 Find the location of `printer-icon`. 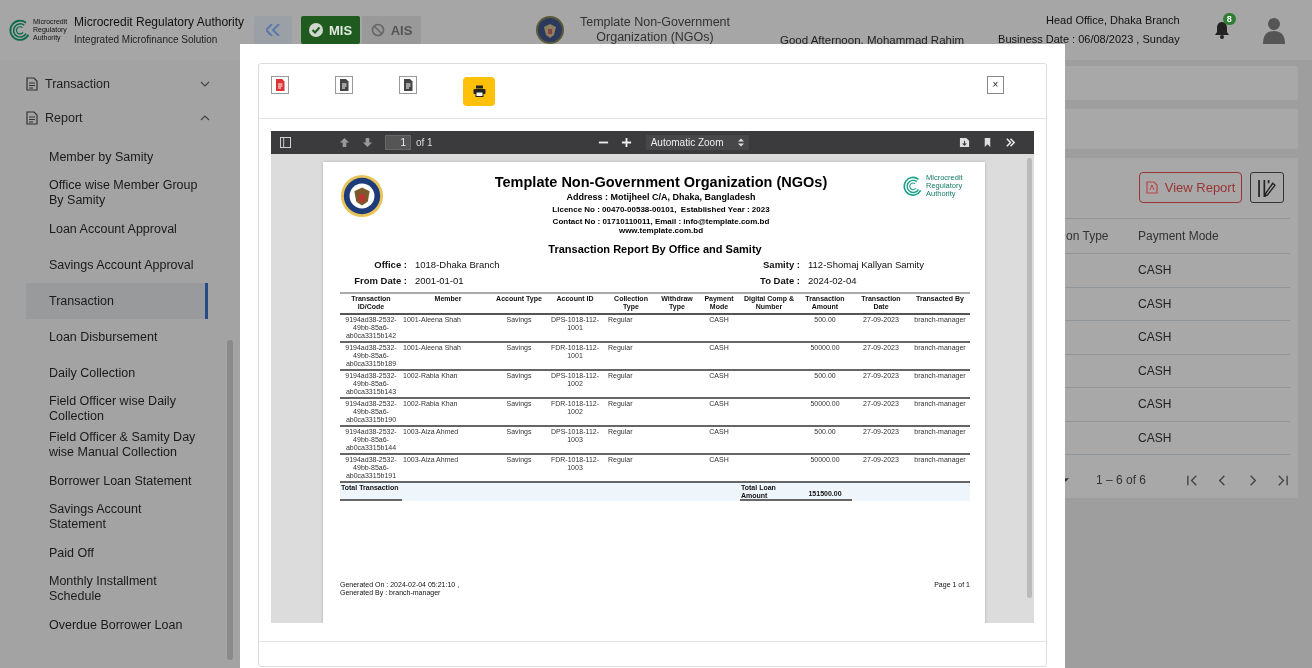

printer-icon is located at coordinates (479, 91).